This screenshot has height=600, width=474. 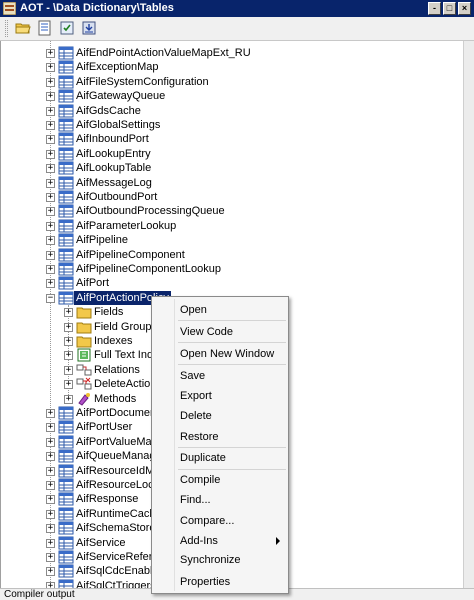 I want to click on menu-separator, so click(x=232, y=364).